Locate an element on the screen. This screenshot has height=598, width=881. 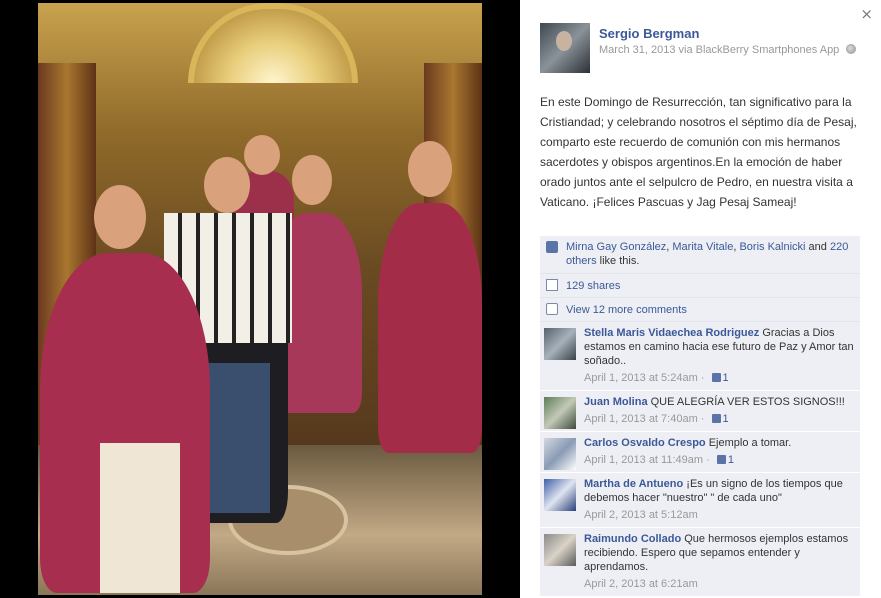
liker-1: Mirna Gay González is located at coordinates (616, 247).